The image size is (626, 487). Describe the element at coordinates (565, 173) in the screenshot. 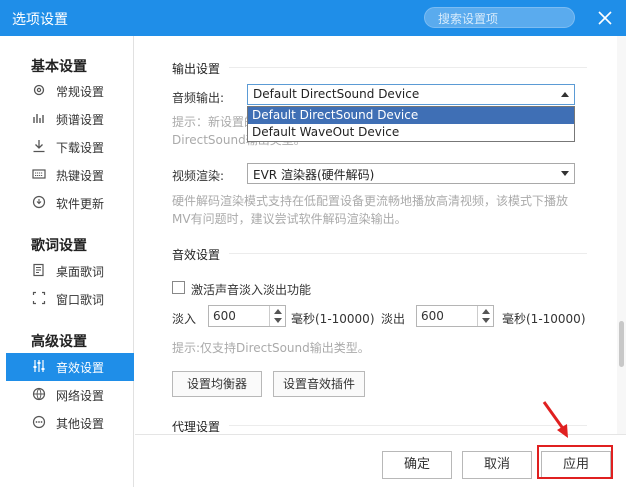

I see `chevron-down-icon` at that location.